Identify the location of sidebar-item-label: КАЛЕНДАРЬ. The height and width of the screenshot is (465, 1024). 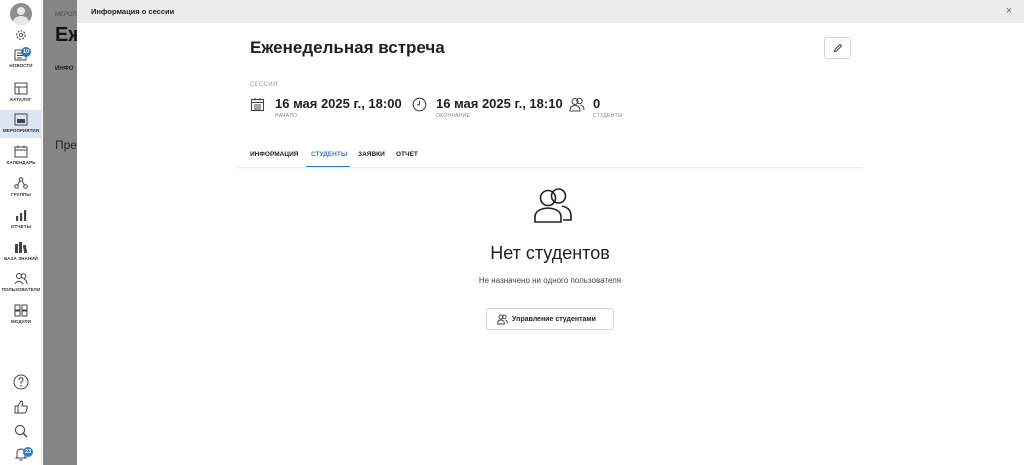
(21, 162).